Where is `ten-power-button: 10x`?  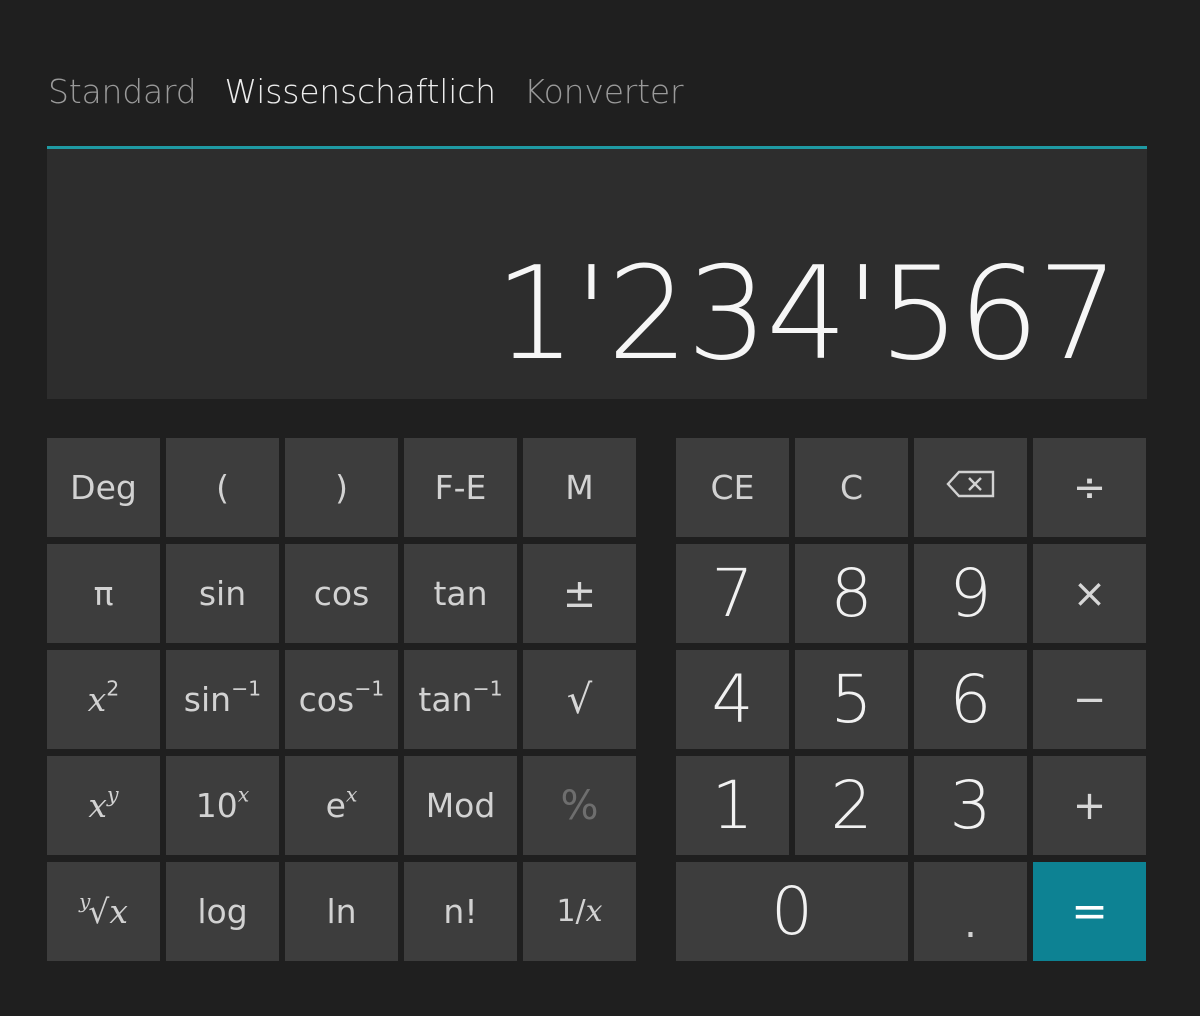
ten-power-button: 10x is located at coordinates (222, 805).